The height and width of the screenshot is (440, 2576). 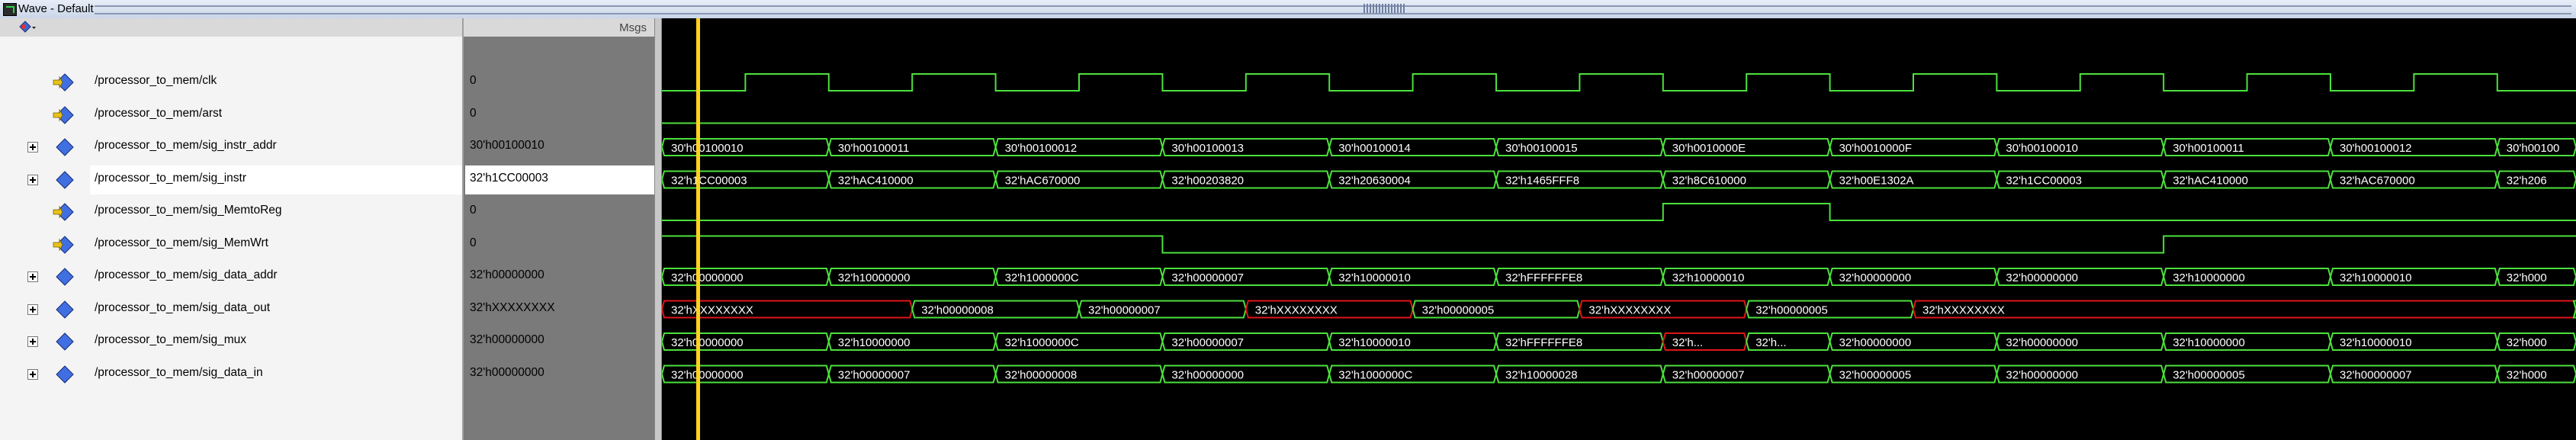 I want to click on signal-value: 30'h00100010, so click(x=507, y=145).